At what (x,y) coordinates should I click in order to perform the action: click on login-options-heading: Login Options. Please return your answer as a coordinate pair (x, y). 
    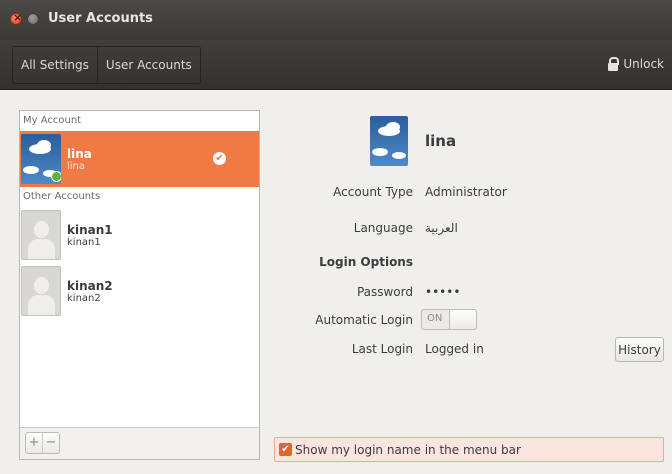
    Looking at the image, I should click on (366, 262).